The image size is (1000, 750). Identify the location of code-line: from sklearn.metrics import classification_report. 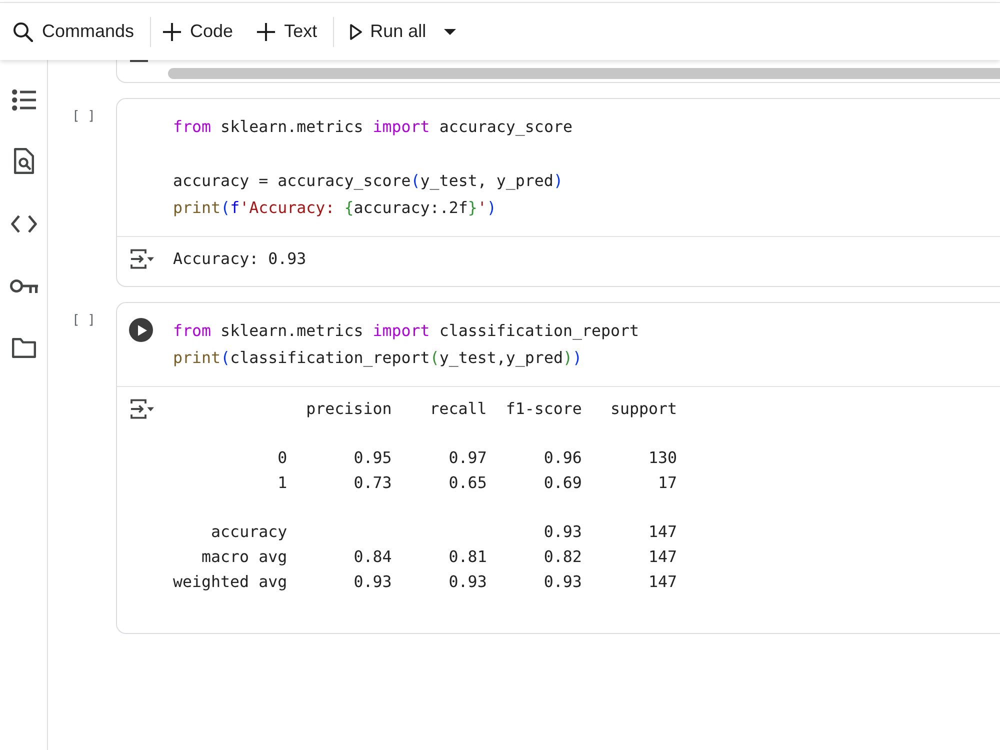
(406, 331).